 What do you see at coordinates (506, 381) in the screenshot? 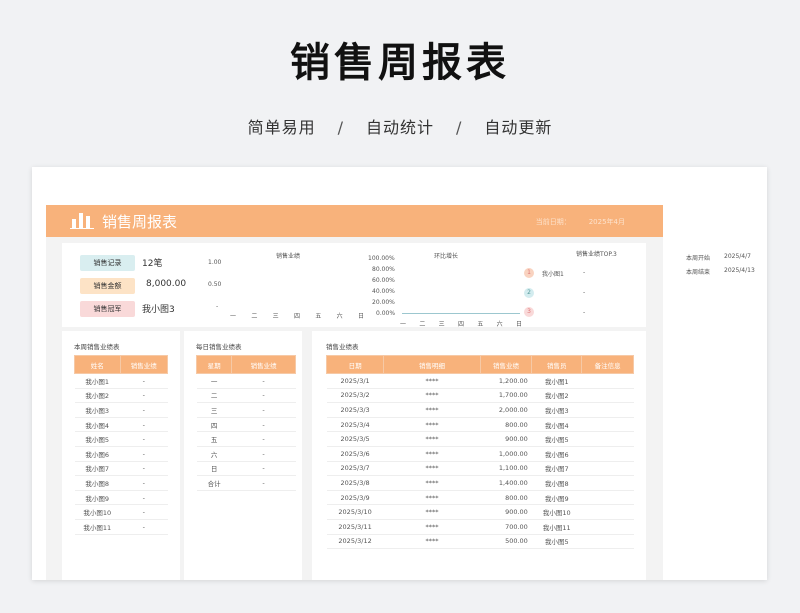
I see `table-cell: 1,200.00` at bounding box center [506, 381].